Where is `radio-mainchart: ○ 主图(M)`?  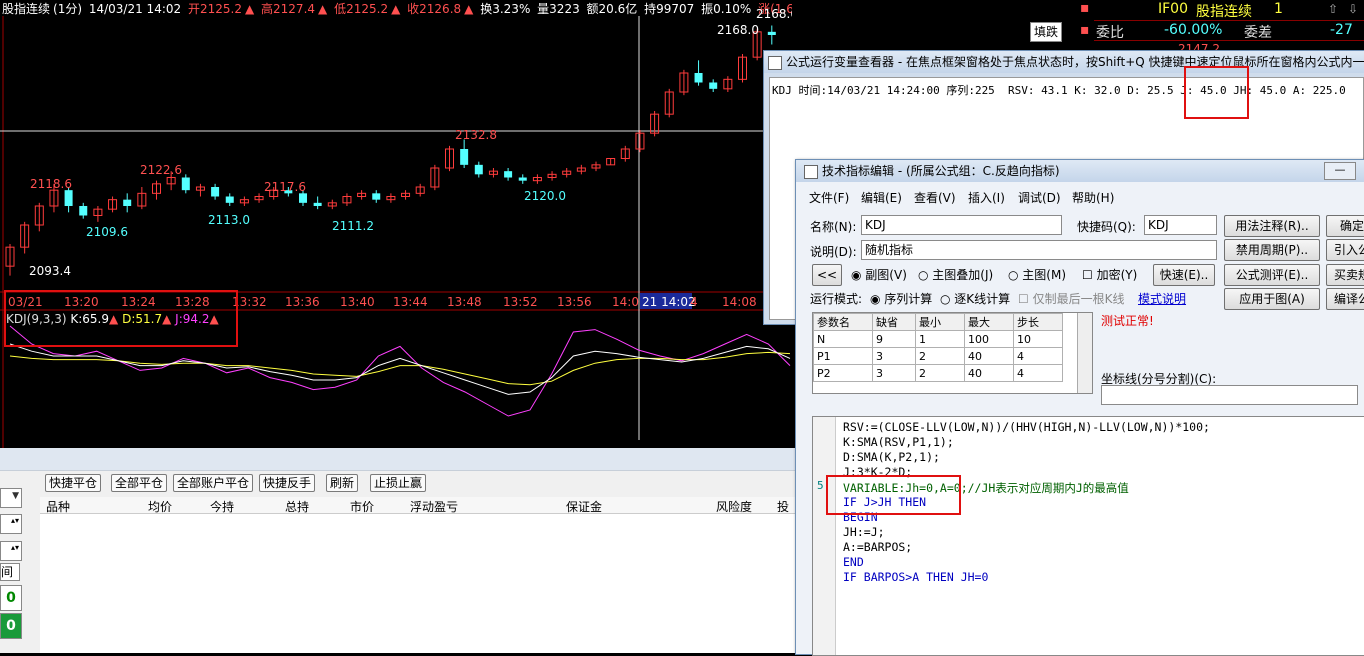
radio-mainchart: ○ 主图(M) is located at coordinates (1037, 274).